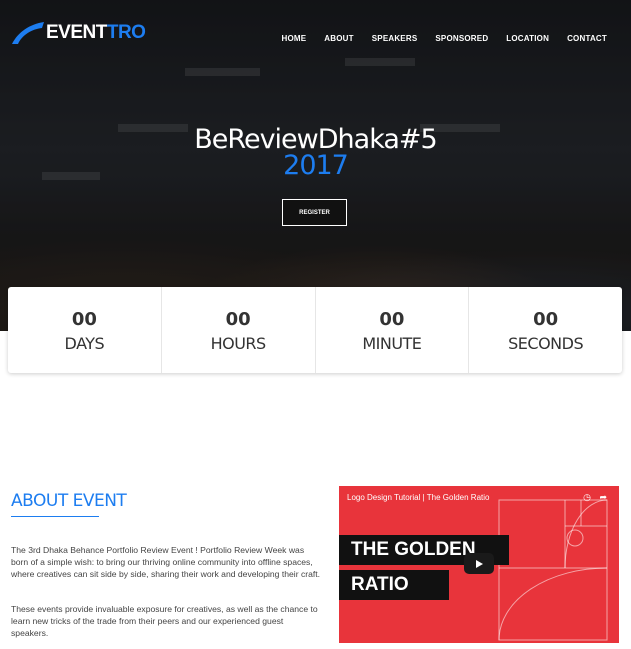  Describe the element at coordinates (546, 343) in the screenshot. I see `countdown-label: SECONDS` at that location.